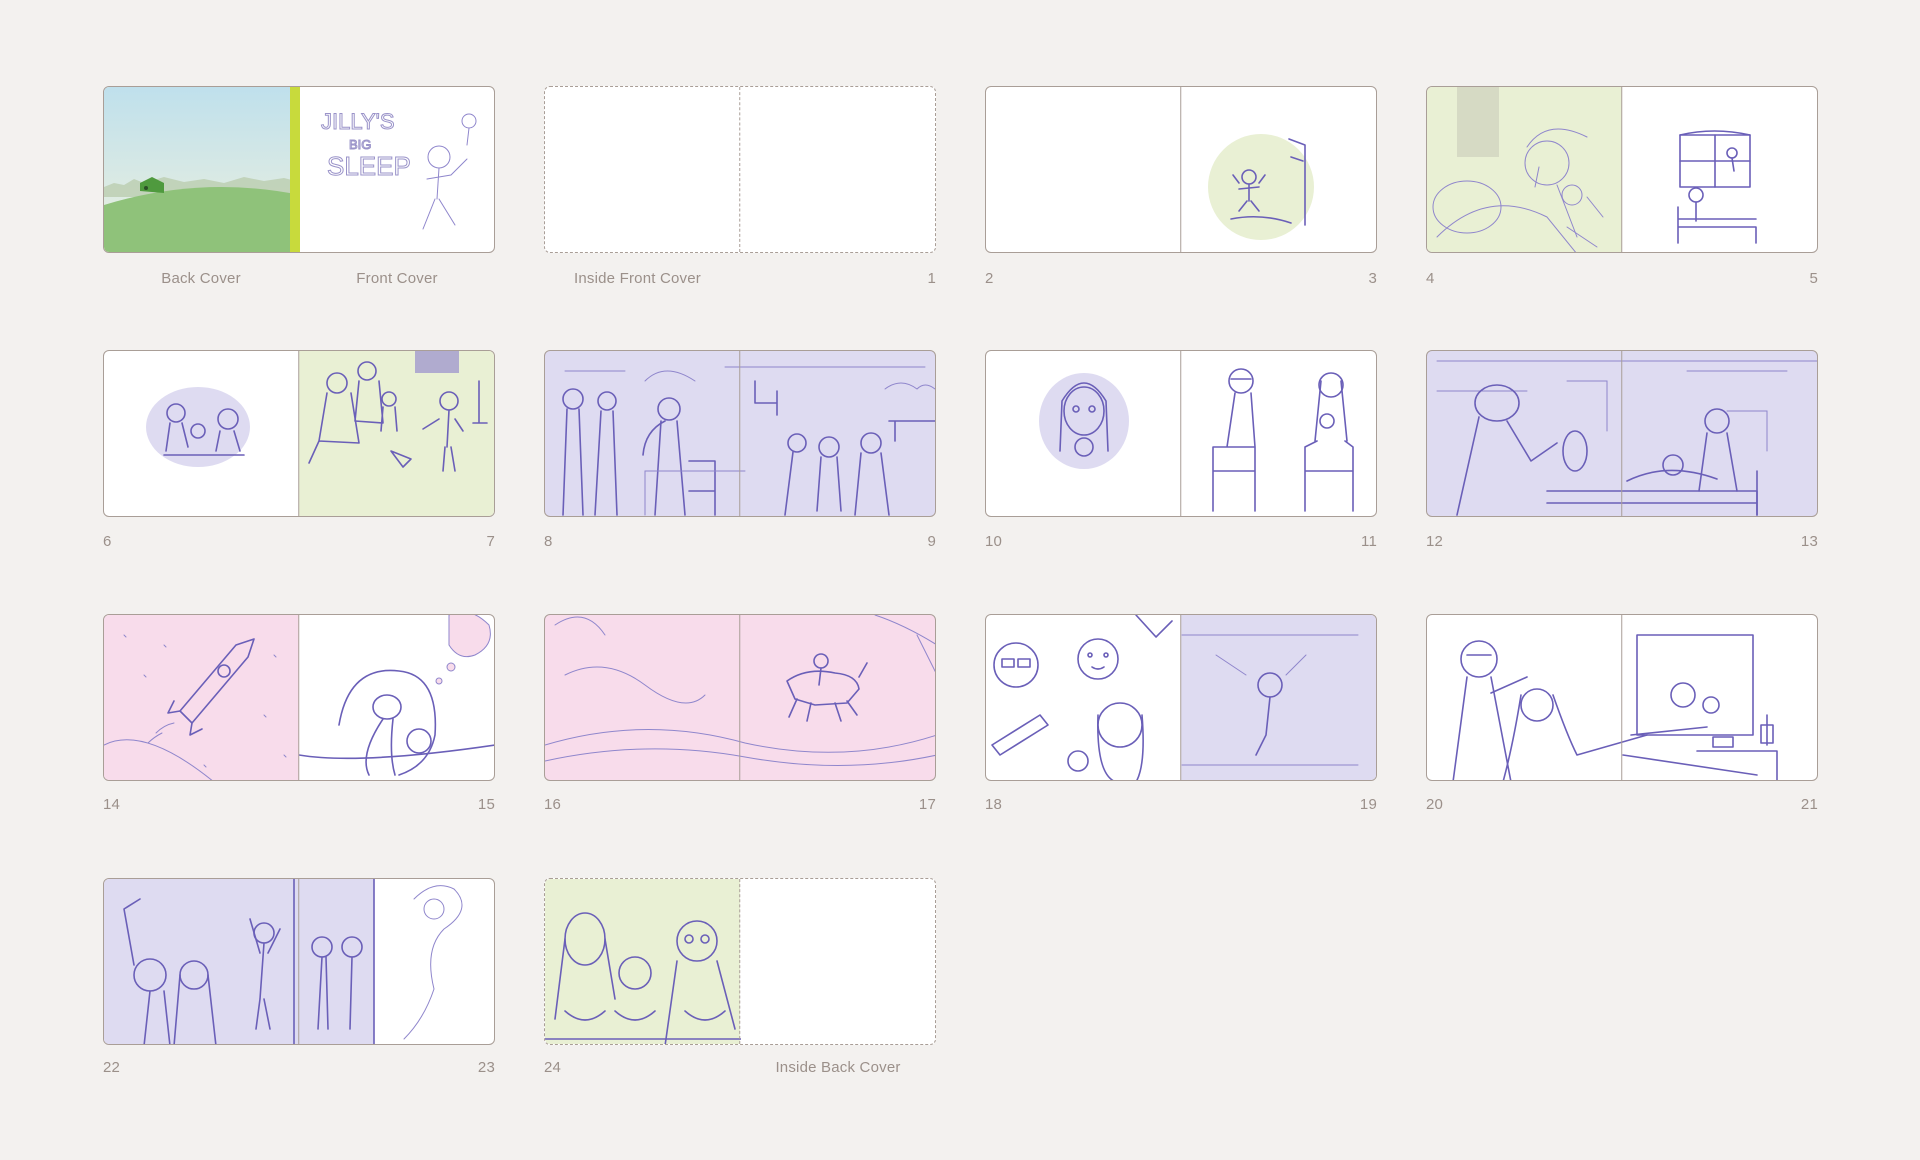 The width and height of the screenshot is (1920, 1160). Describe the element at coordinates (201, 278) in the screenshot. I see `label-back-cover: Back Cover` at that location.